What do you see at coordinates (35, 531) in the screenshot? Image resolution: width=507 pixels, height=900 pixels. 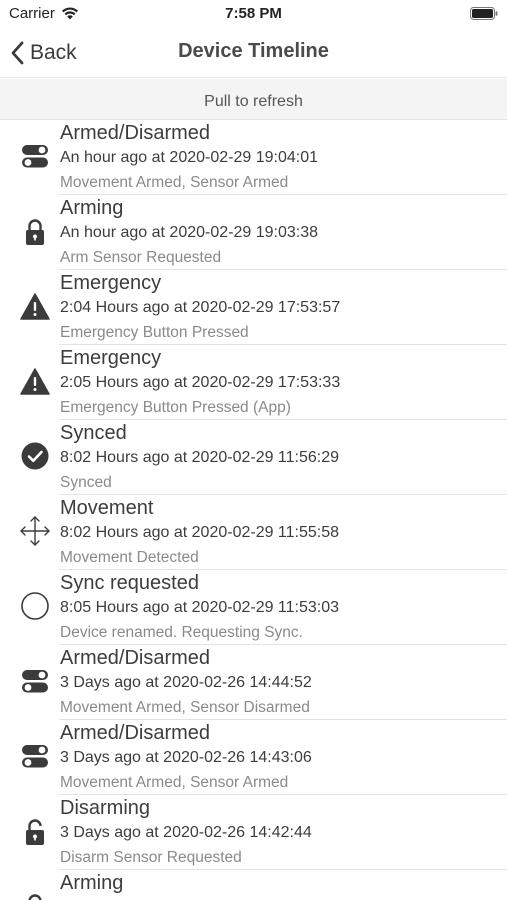 I see `move-arrows-icon` at bounding box center [35, 531].